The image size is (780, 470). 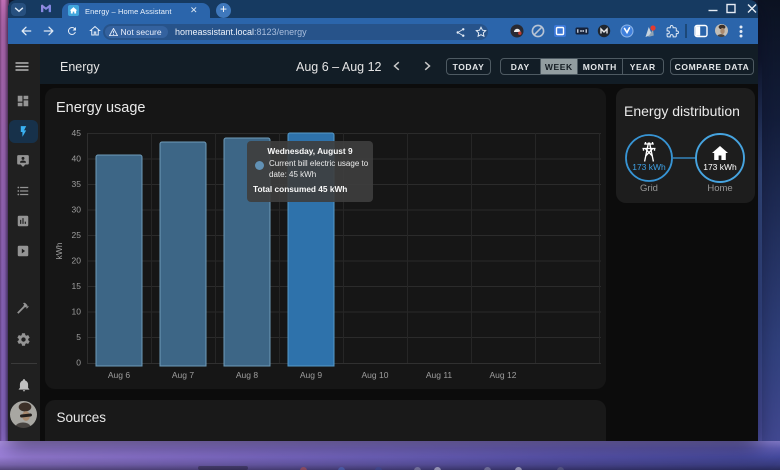 What do you see at coordinates (311, 375) in the screenshot?
I see `svg-text: Aug 9` at bounding box center [311, 375].